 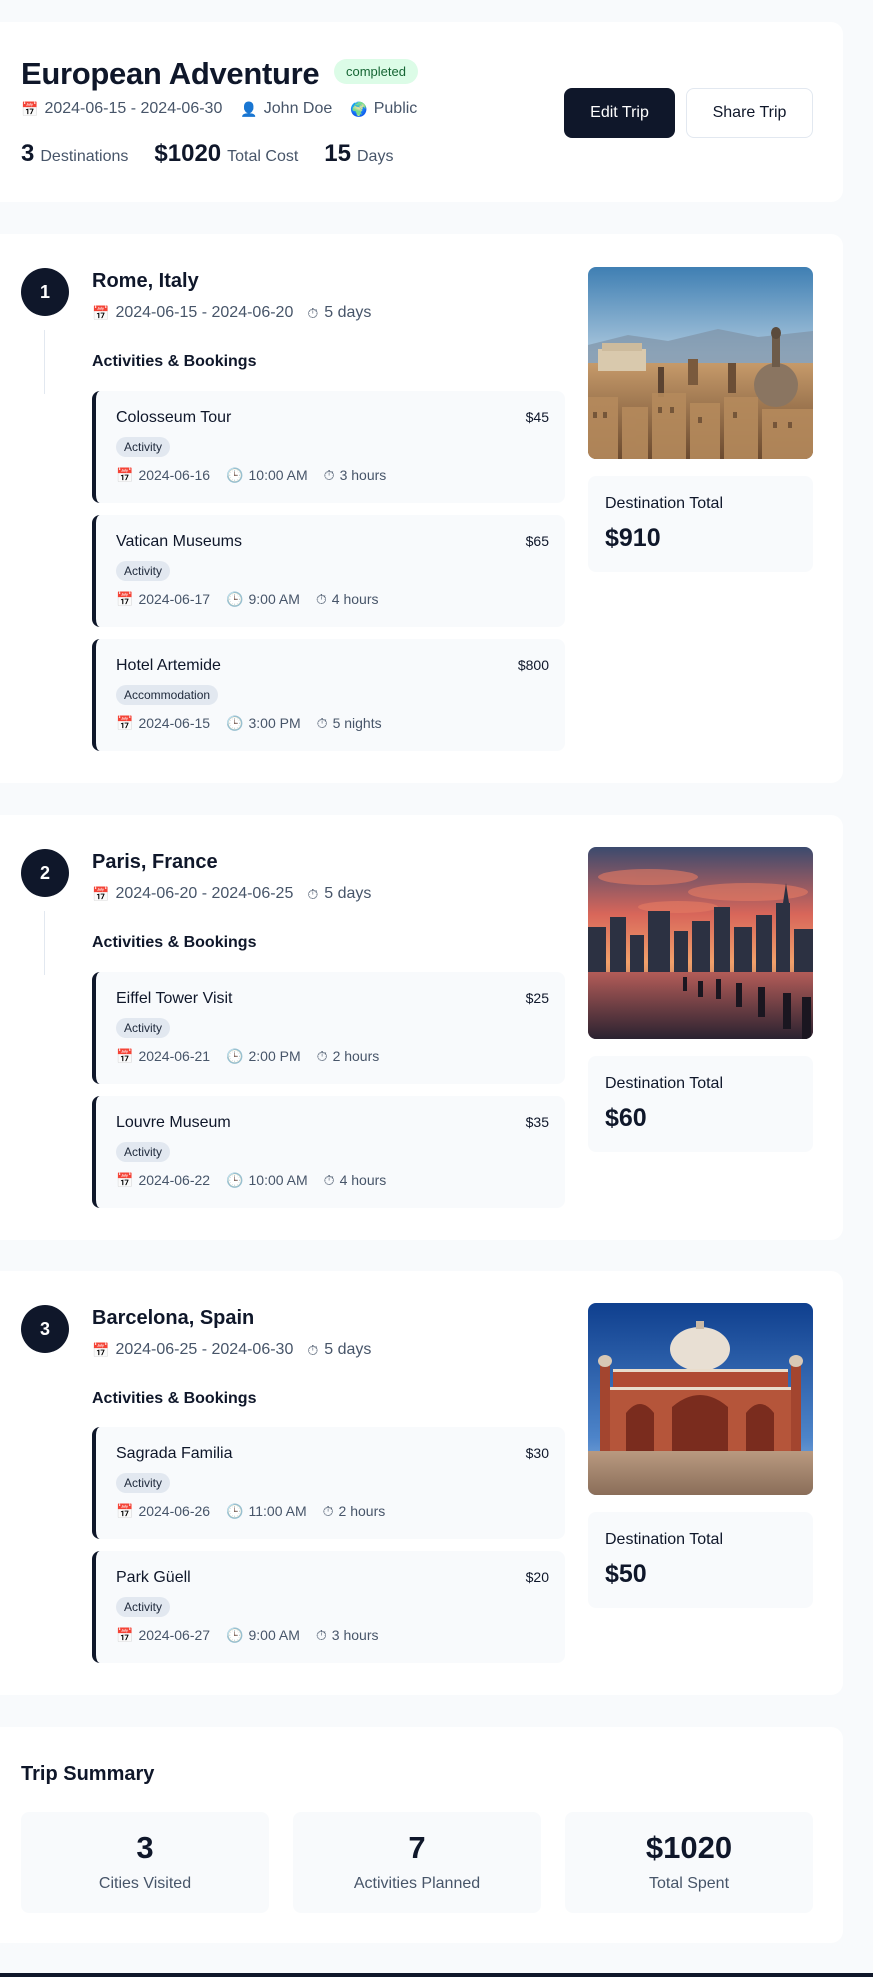 What do you see at coordinates (278, 475) in the screenshot?
I see `activity-time-text: 10:00 AM` at bounding box center [278, 475].